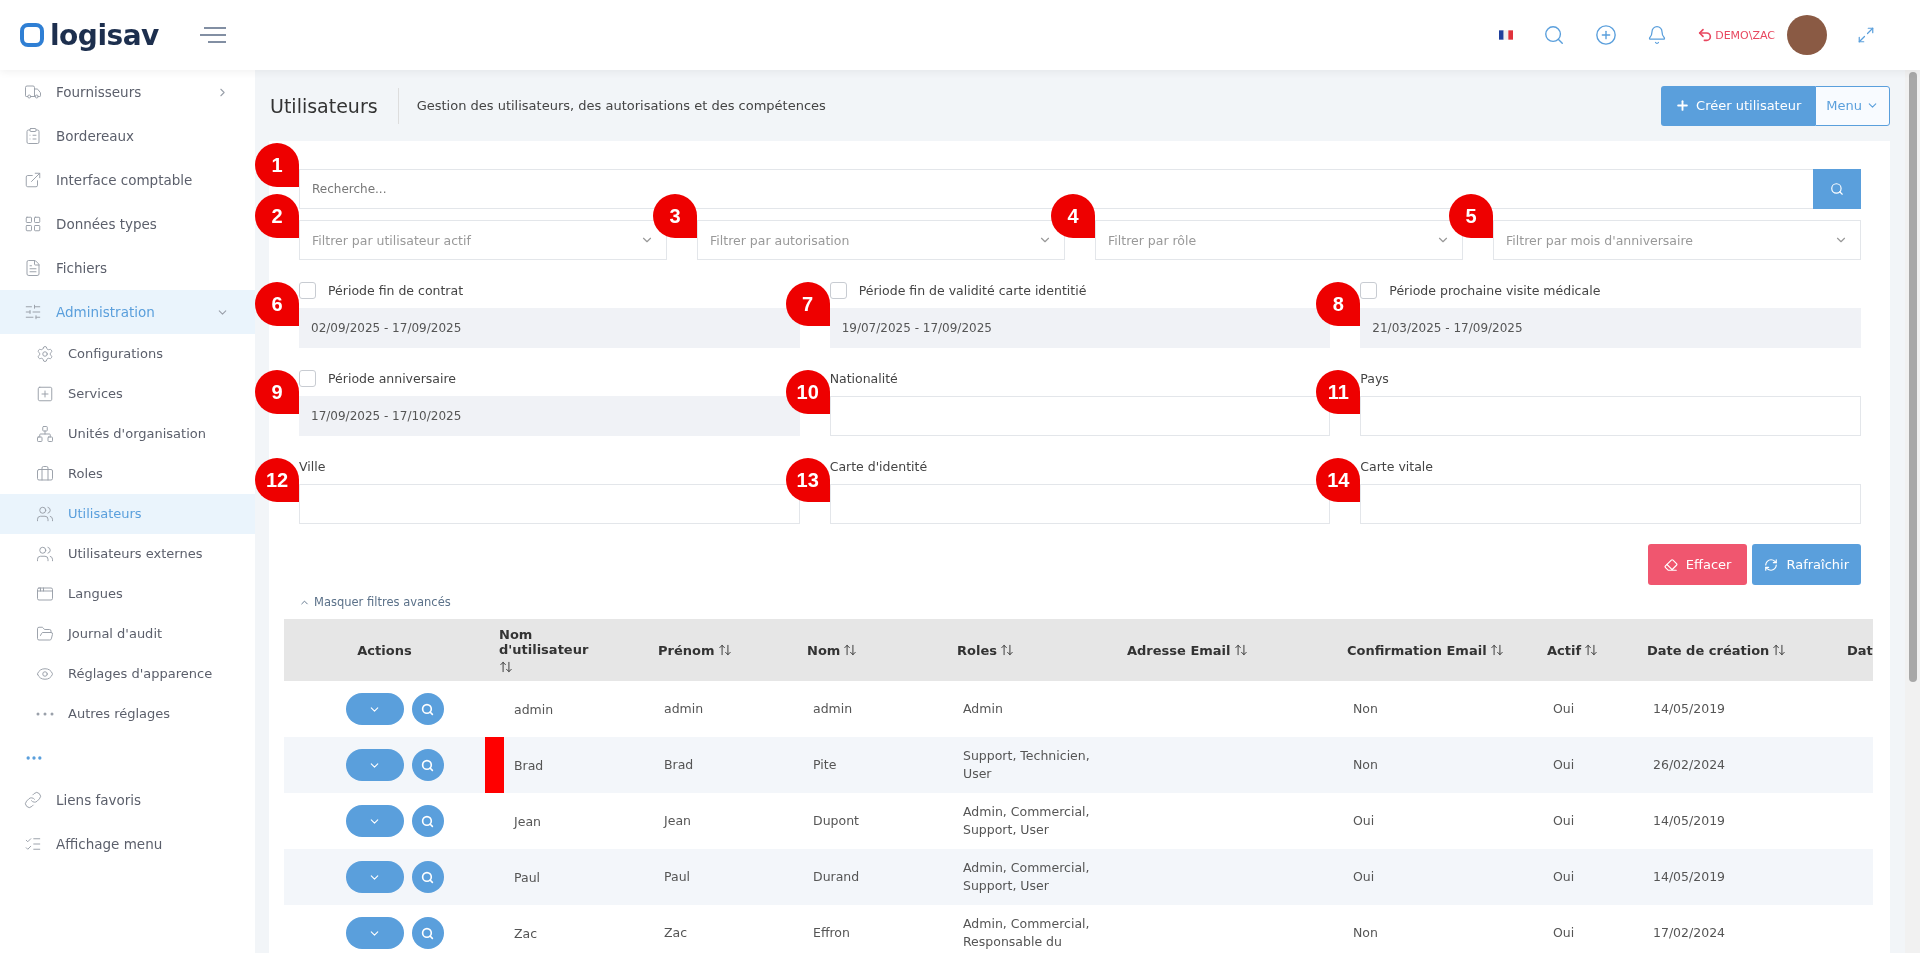  I want to click on sidebar-item: Données types, so click(127, 224).